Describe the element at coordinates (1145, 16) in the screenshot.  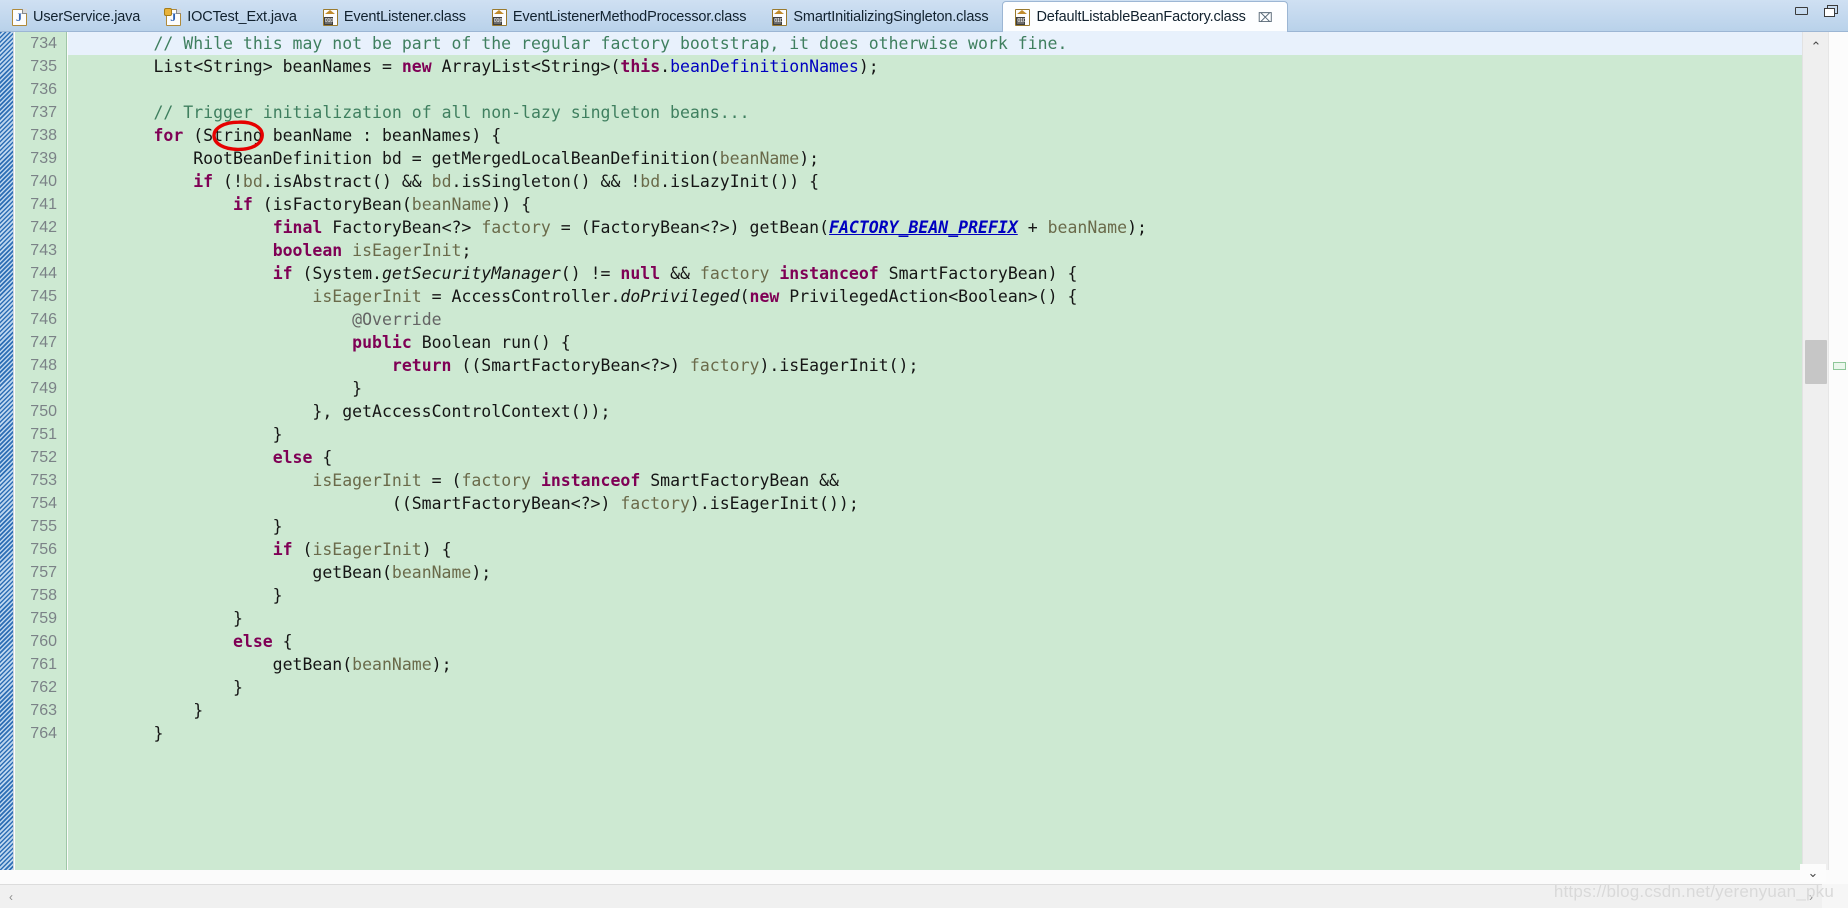
I see `tab-defaultlistablebeanfactory-class: 010 DefaultListableBeanFactory.class ⌧` at that location.